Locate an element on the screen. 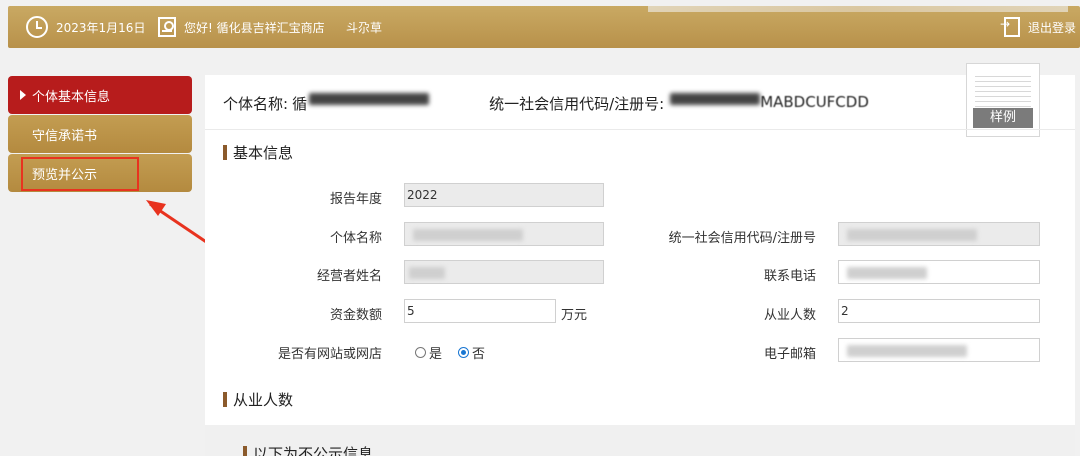 The width and height of the screenshot is (1080, 456). user-name-text: 斗尕草 is located at coordinates (364, 27).